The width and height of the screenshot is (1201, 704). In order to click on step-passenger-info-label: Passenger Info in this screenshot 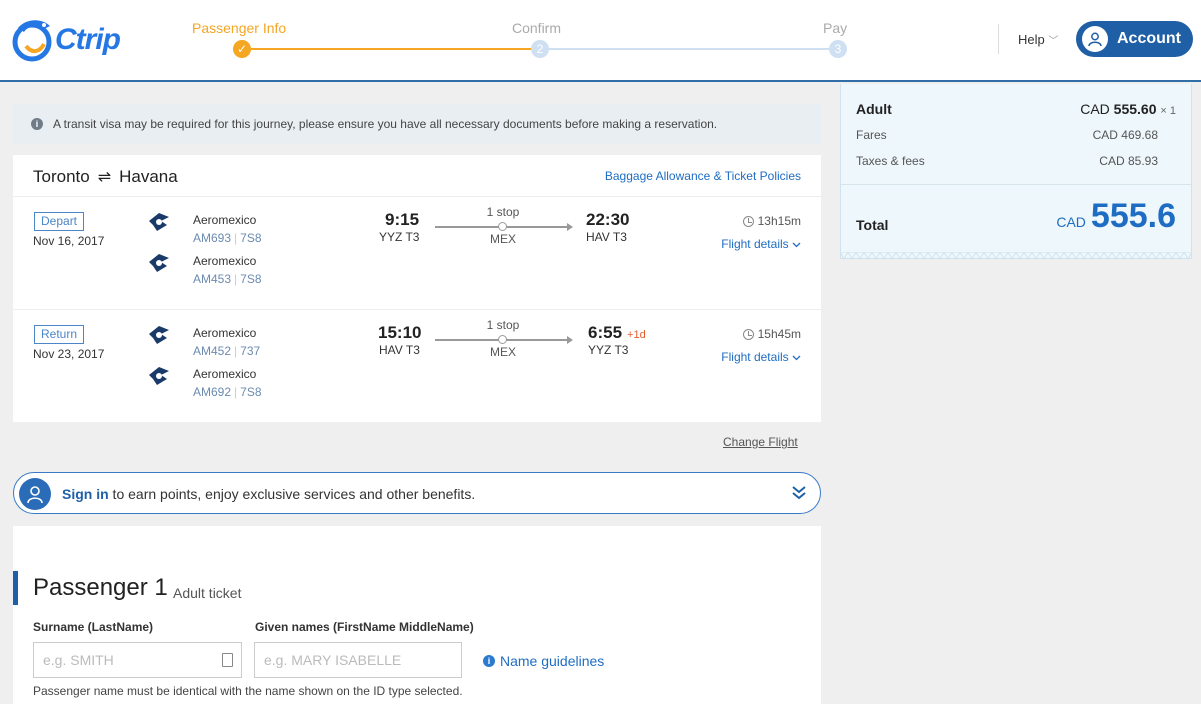, I will do `click(239, 28)`.